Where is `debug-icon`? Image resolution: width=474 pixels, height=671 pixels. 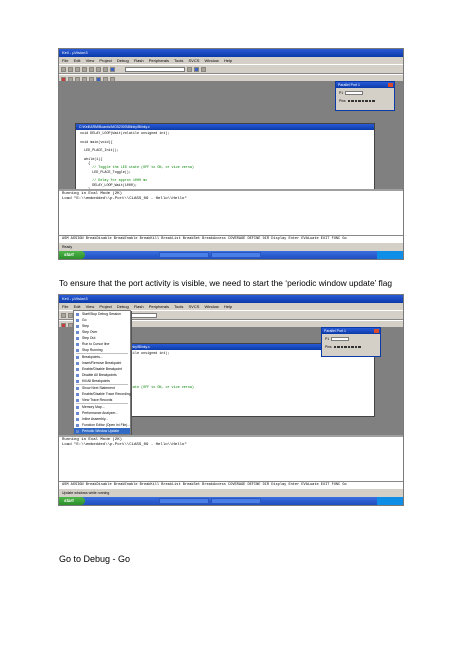
debug-icon is located at coordinates (196, 69).